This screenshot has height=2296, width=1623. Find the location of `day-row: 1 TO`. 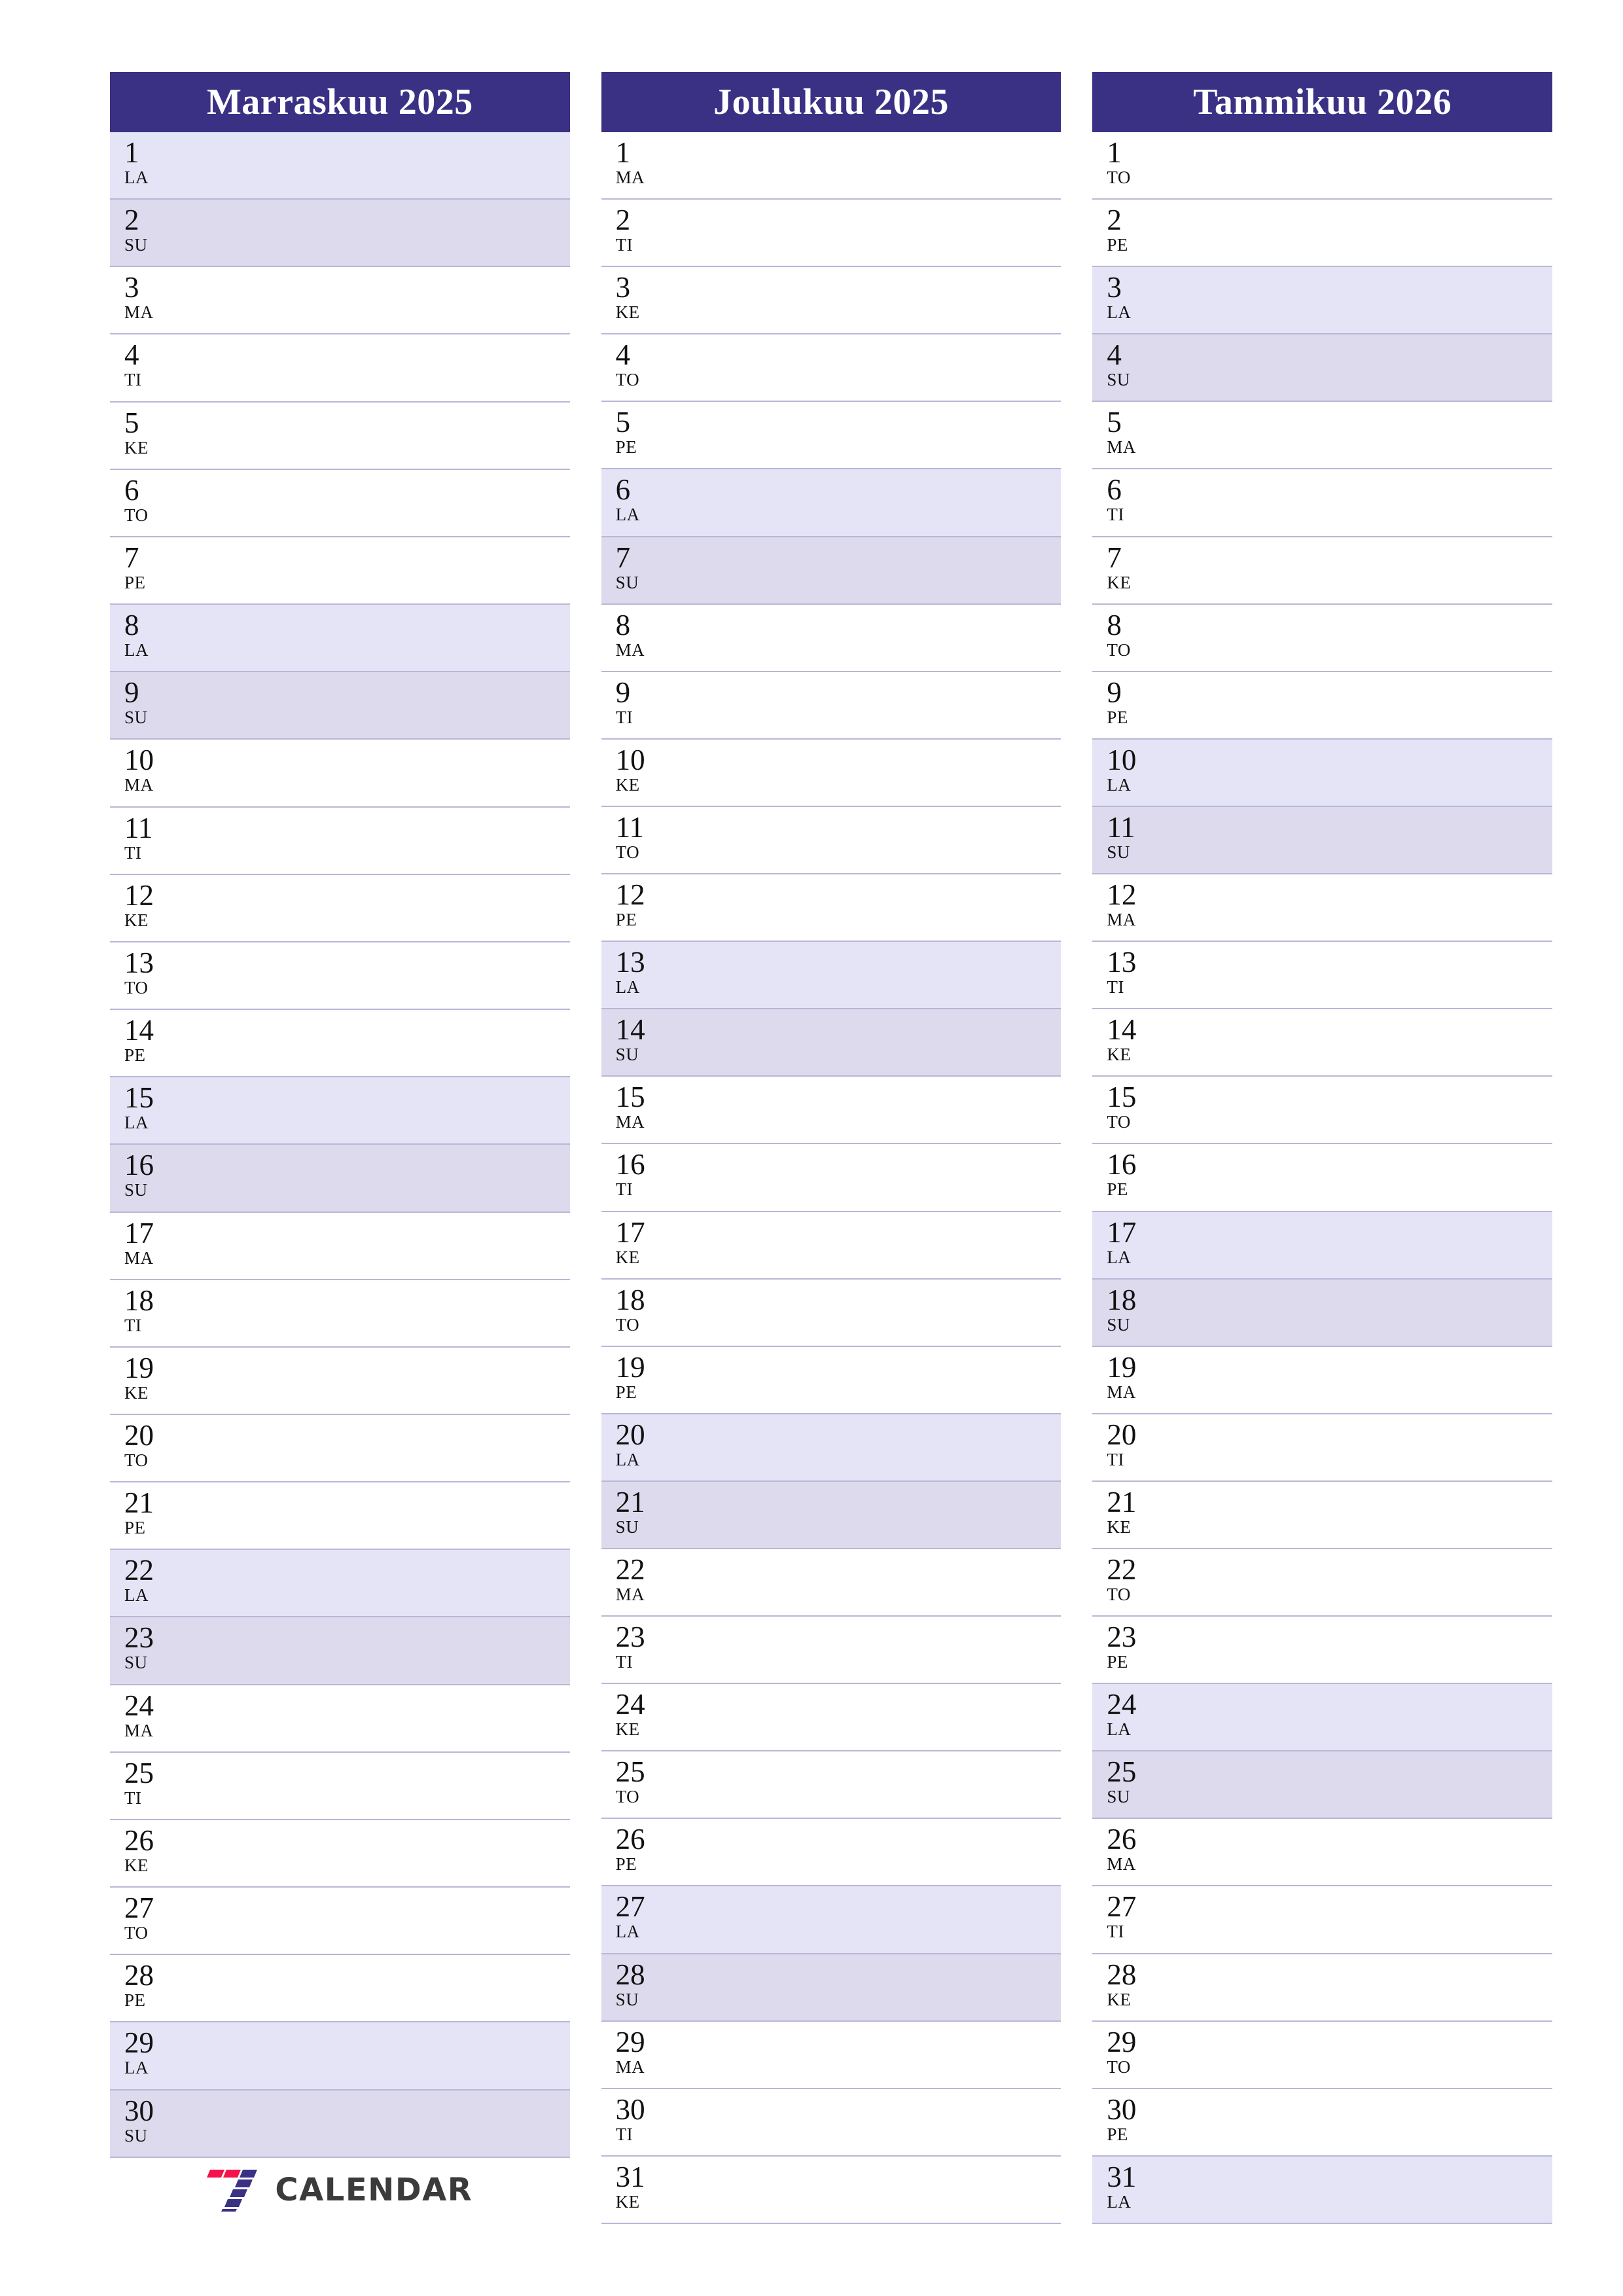

day-row: 1 TO is located at coordinates (1322, 166).